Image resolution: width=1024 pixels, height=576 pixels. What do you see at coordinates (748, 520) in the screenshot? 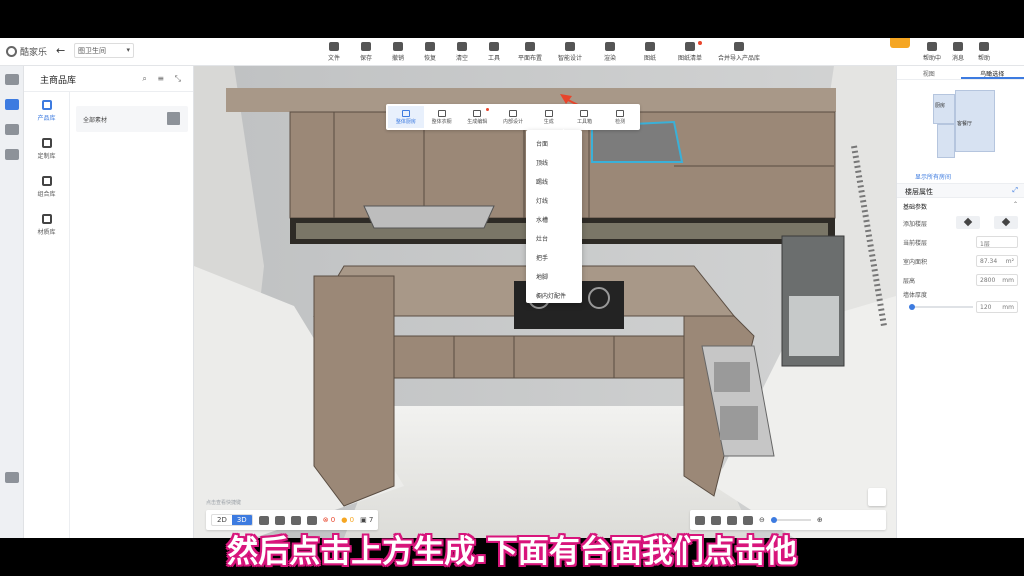
I see `fullscreen-icon` at bounding box center [748, 520].